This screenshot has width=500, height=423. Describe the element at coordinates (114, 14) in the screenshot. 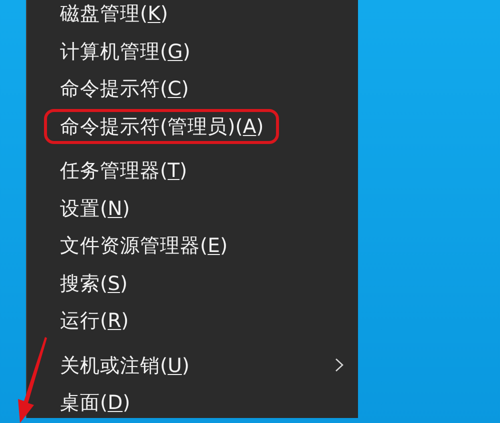

I see `menu-item: 磁盘管理(K)` at that location.